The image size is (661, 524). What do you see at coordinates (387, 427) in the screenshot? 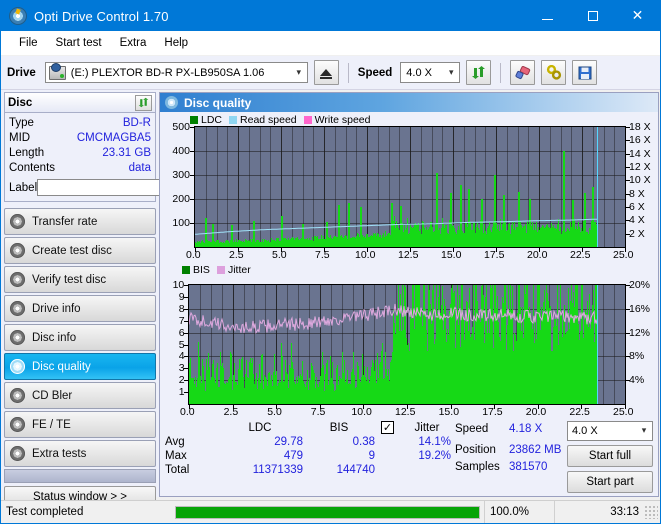
I see `jitter-checkbox: ✓` at bounding box center [387, 427].